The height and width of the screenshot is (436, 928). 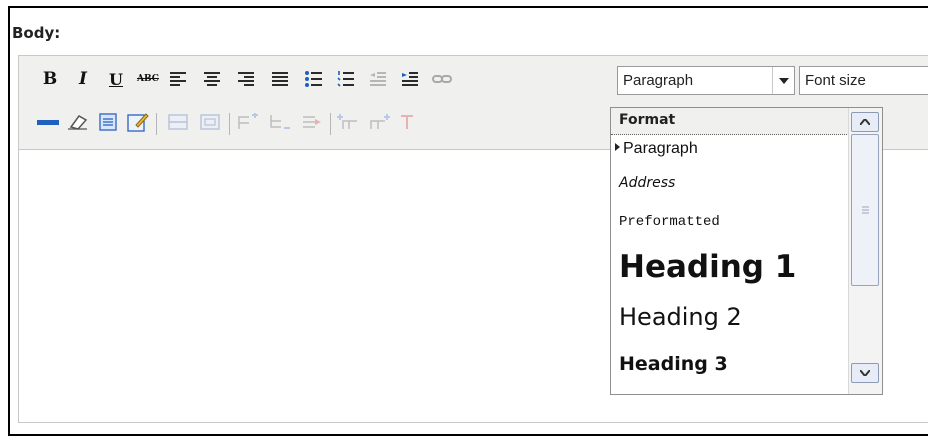 What do you see at coordinates (658, 80) in the screenshot?
I see `format-select-value: Paragraph` at bounding box center [658, 80].